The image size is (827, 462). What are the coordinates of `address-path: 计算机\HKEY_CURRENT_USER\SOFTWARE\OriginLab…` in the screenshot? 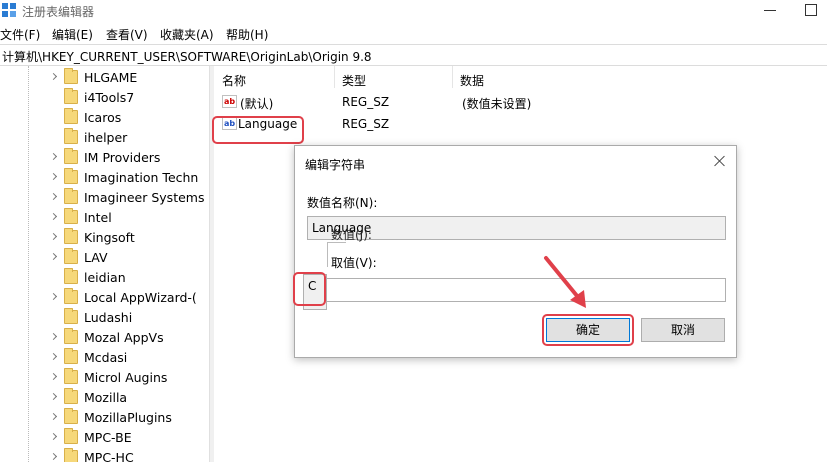 It's located at (187, 56).